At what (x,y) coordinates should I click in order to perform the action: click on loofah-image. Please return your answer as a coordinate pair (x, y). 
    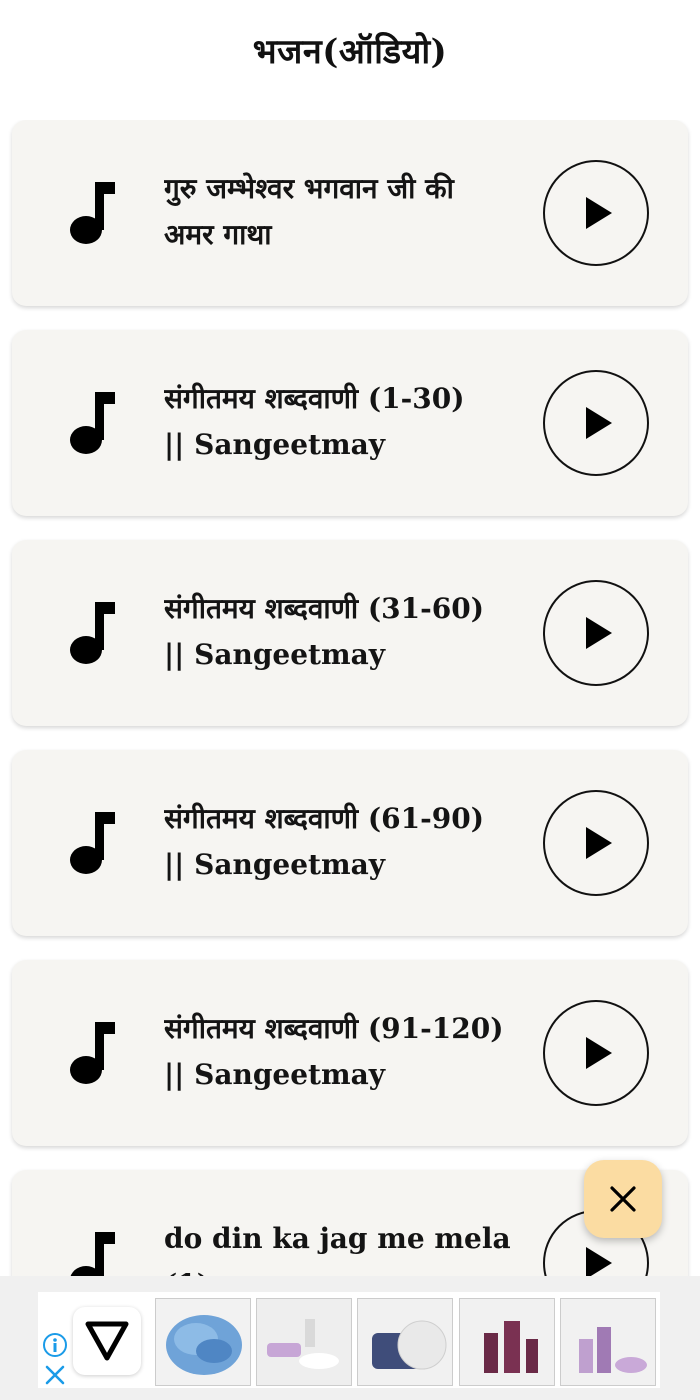
    Looking at the image, I should click on (203, 1342).